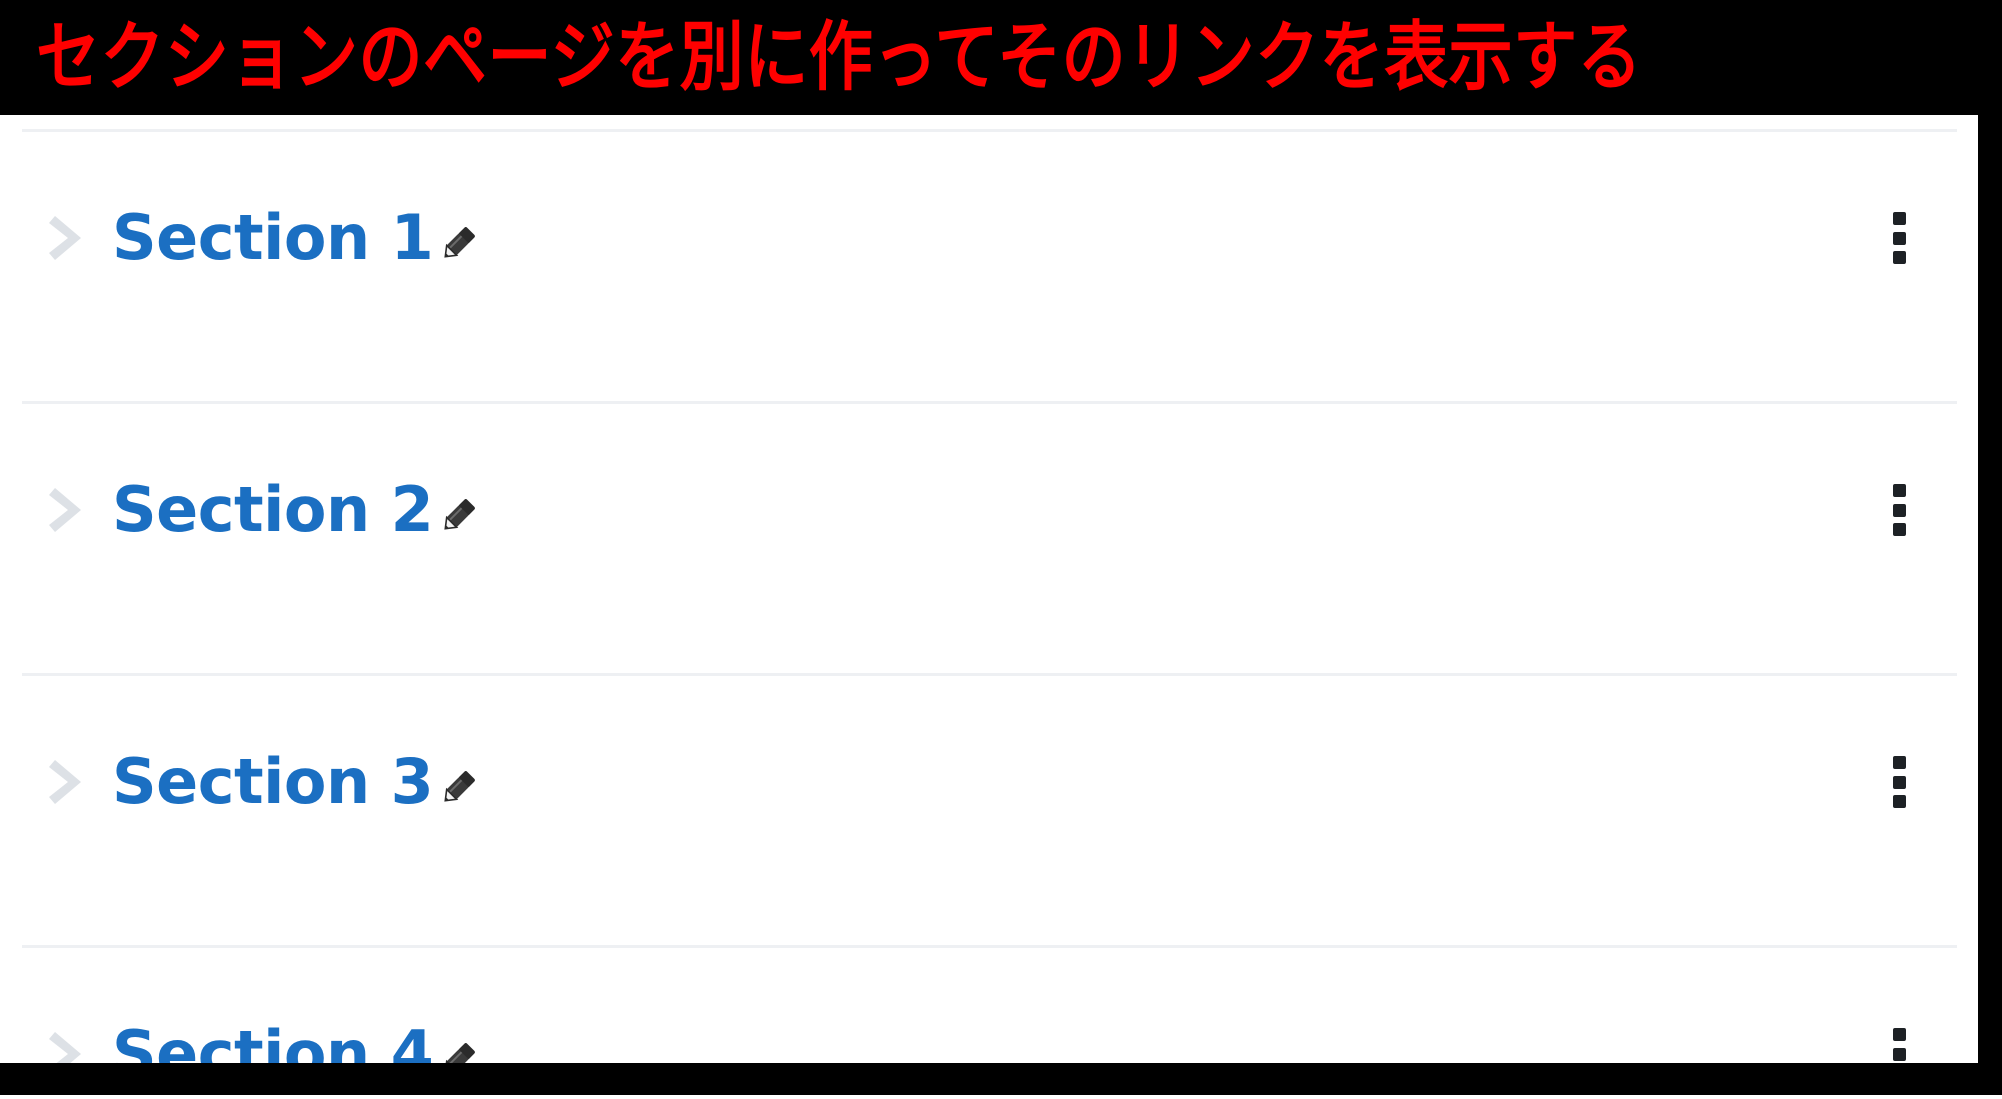  Describe the element at coordinates (273, 1043) in the screenshot. I see `section-title-link: Section 4` at that location.